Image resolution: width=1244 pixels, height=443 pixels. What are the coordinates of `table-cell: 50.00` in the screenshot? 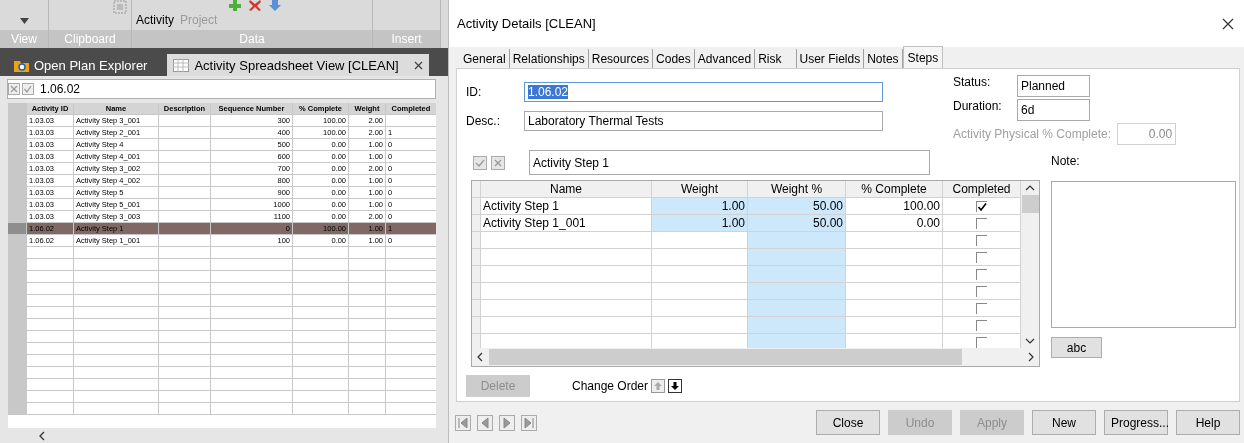 It's located at (797, 206).